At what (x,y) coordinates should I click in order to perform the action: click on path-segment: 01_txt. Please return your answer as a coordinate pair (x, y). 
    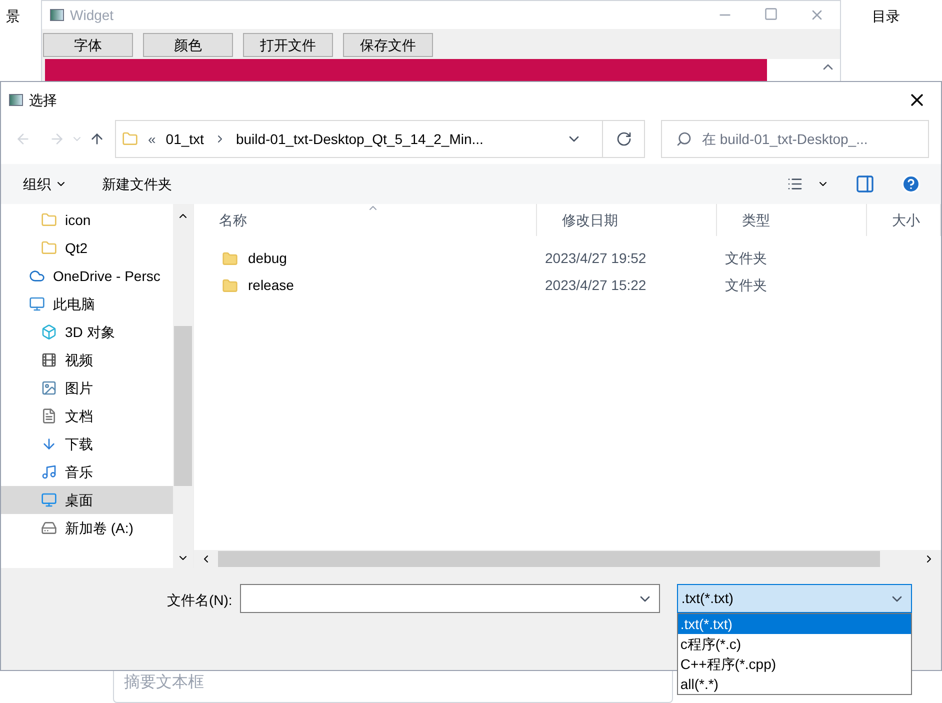
    Looking at the image, I should click on (185, 139).